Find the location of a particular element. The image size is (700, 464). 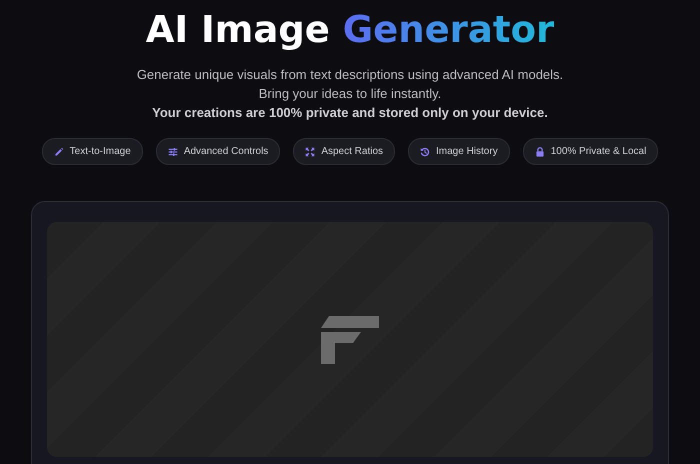

history-icon is located at coordinates (425, 151).